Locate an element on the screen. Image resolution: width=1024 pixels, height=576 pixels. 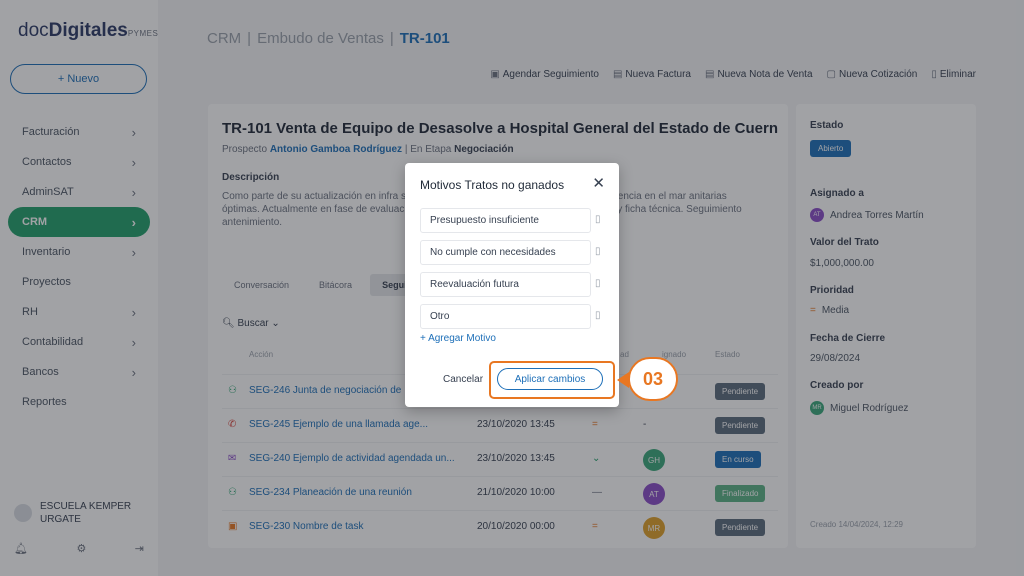
cancel-button: Cancelar is located at coordinates (463, 379).